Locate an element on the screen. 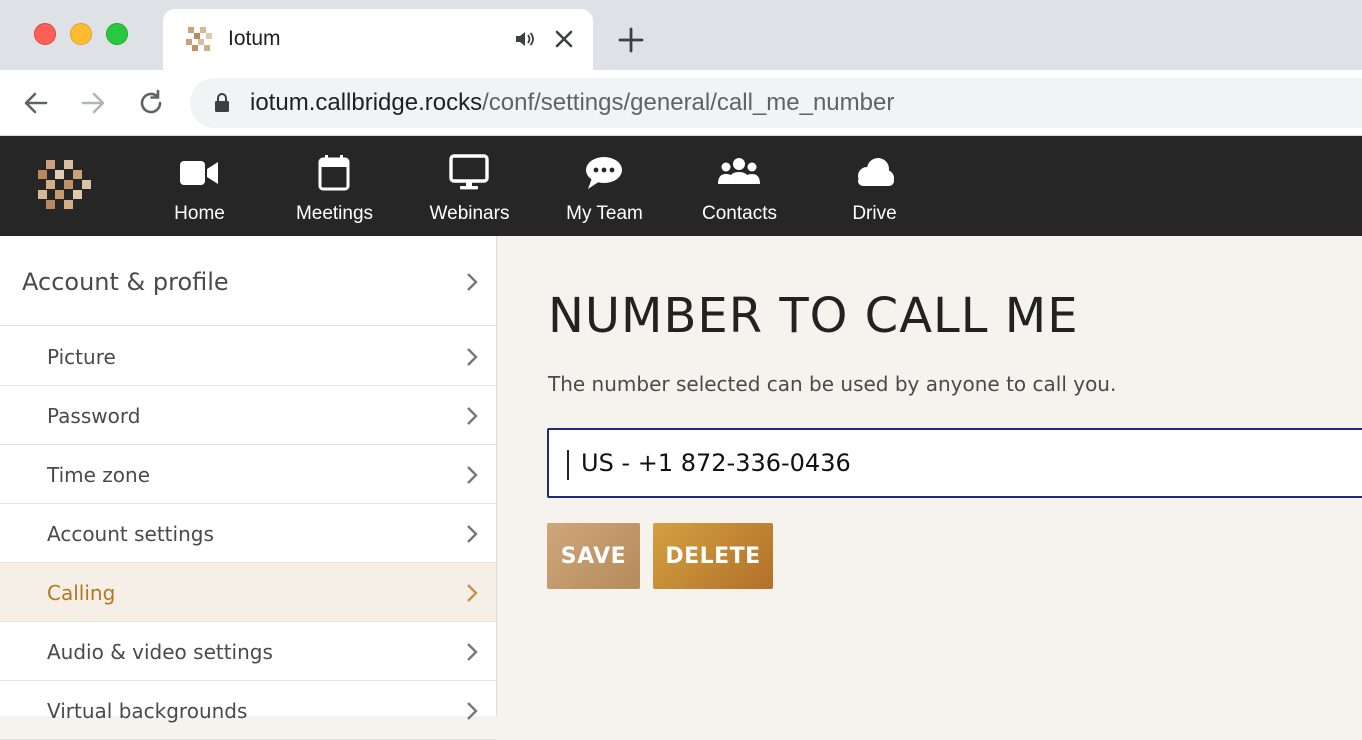 This screenshot has width=1362, height=740. save-button: SAVE is located at coordinates (593, 556).